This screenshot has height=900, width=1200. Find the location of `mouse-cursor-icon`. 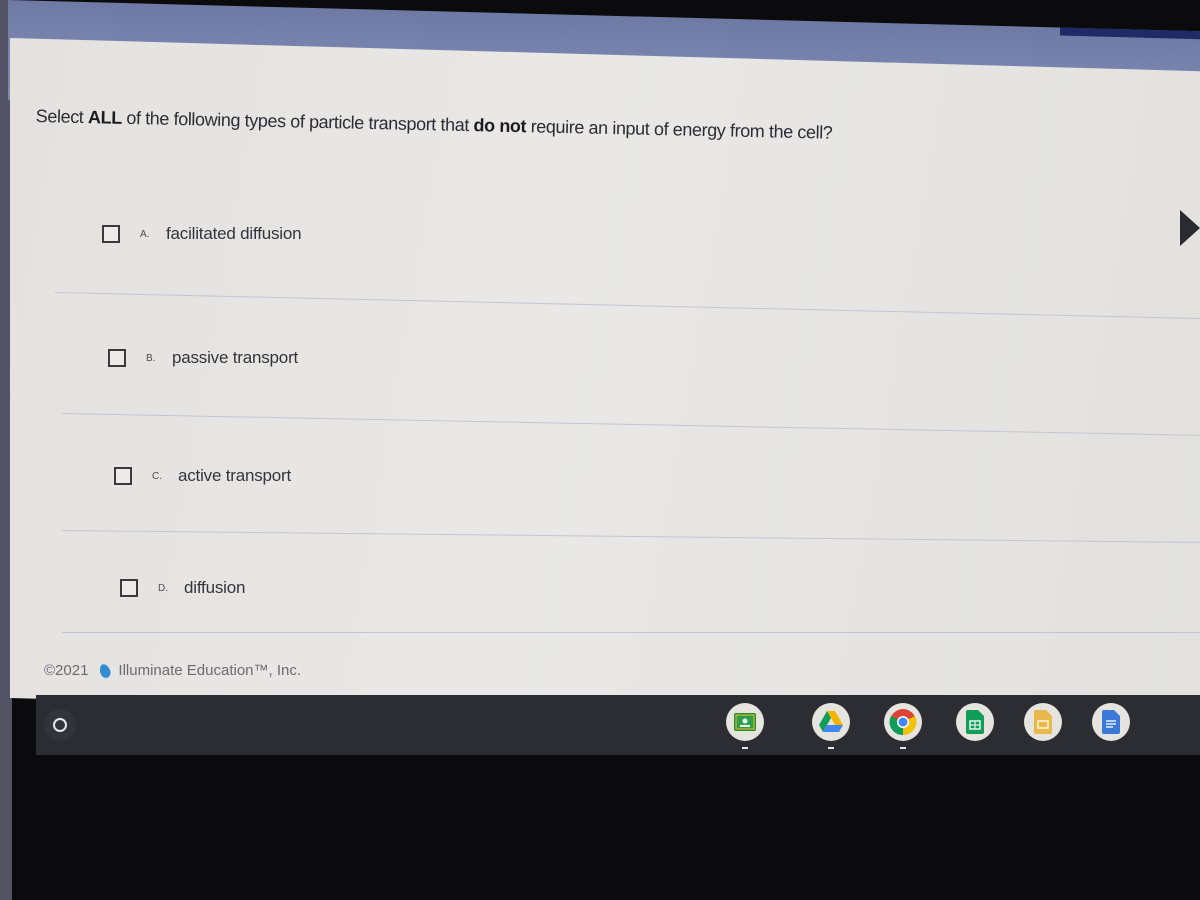

mouse-cursor-icon is located at coordinates (1190, 228).